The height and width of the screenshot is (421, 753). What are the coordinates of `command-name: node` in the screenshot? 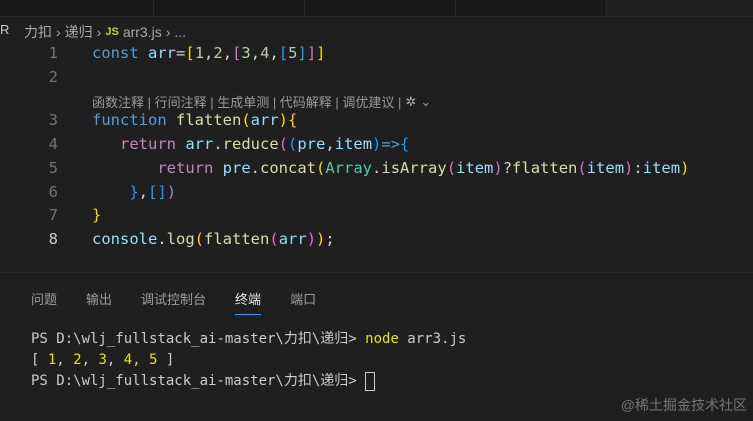 It's located at (382, 339).